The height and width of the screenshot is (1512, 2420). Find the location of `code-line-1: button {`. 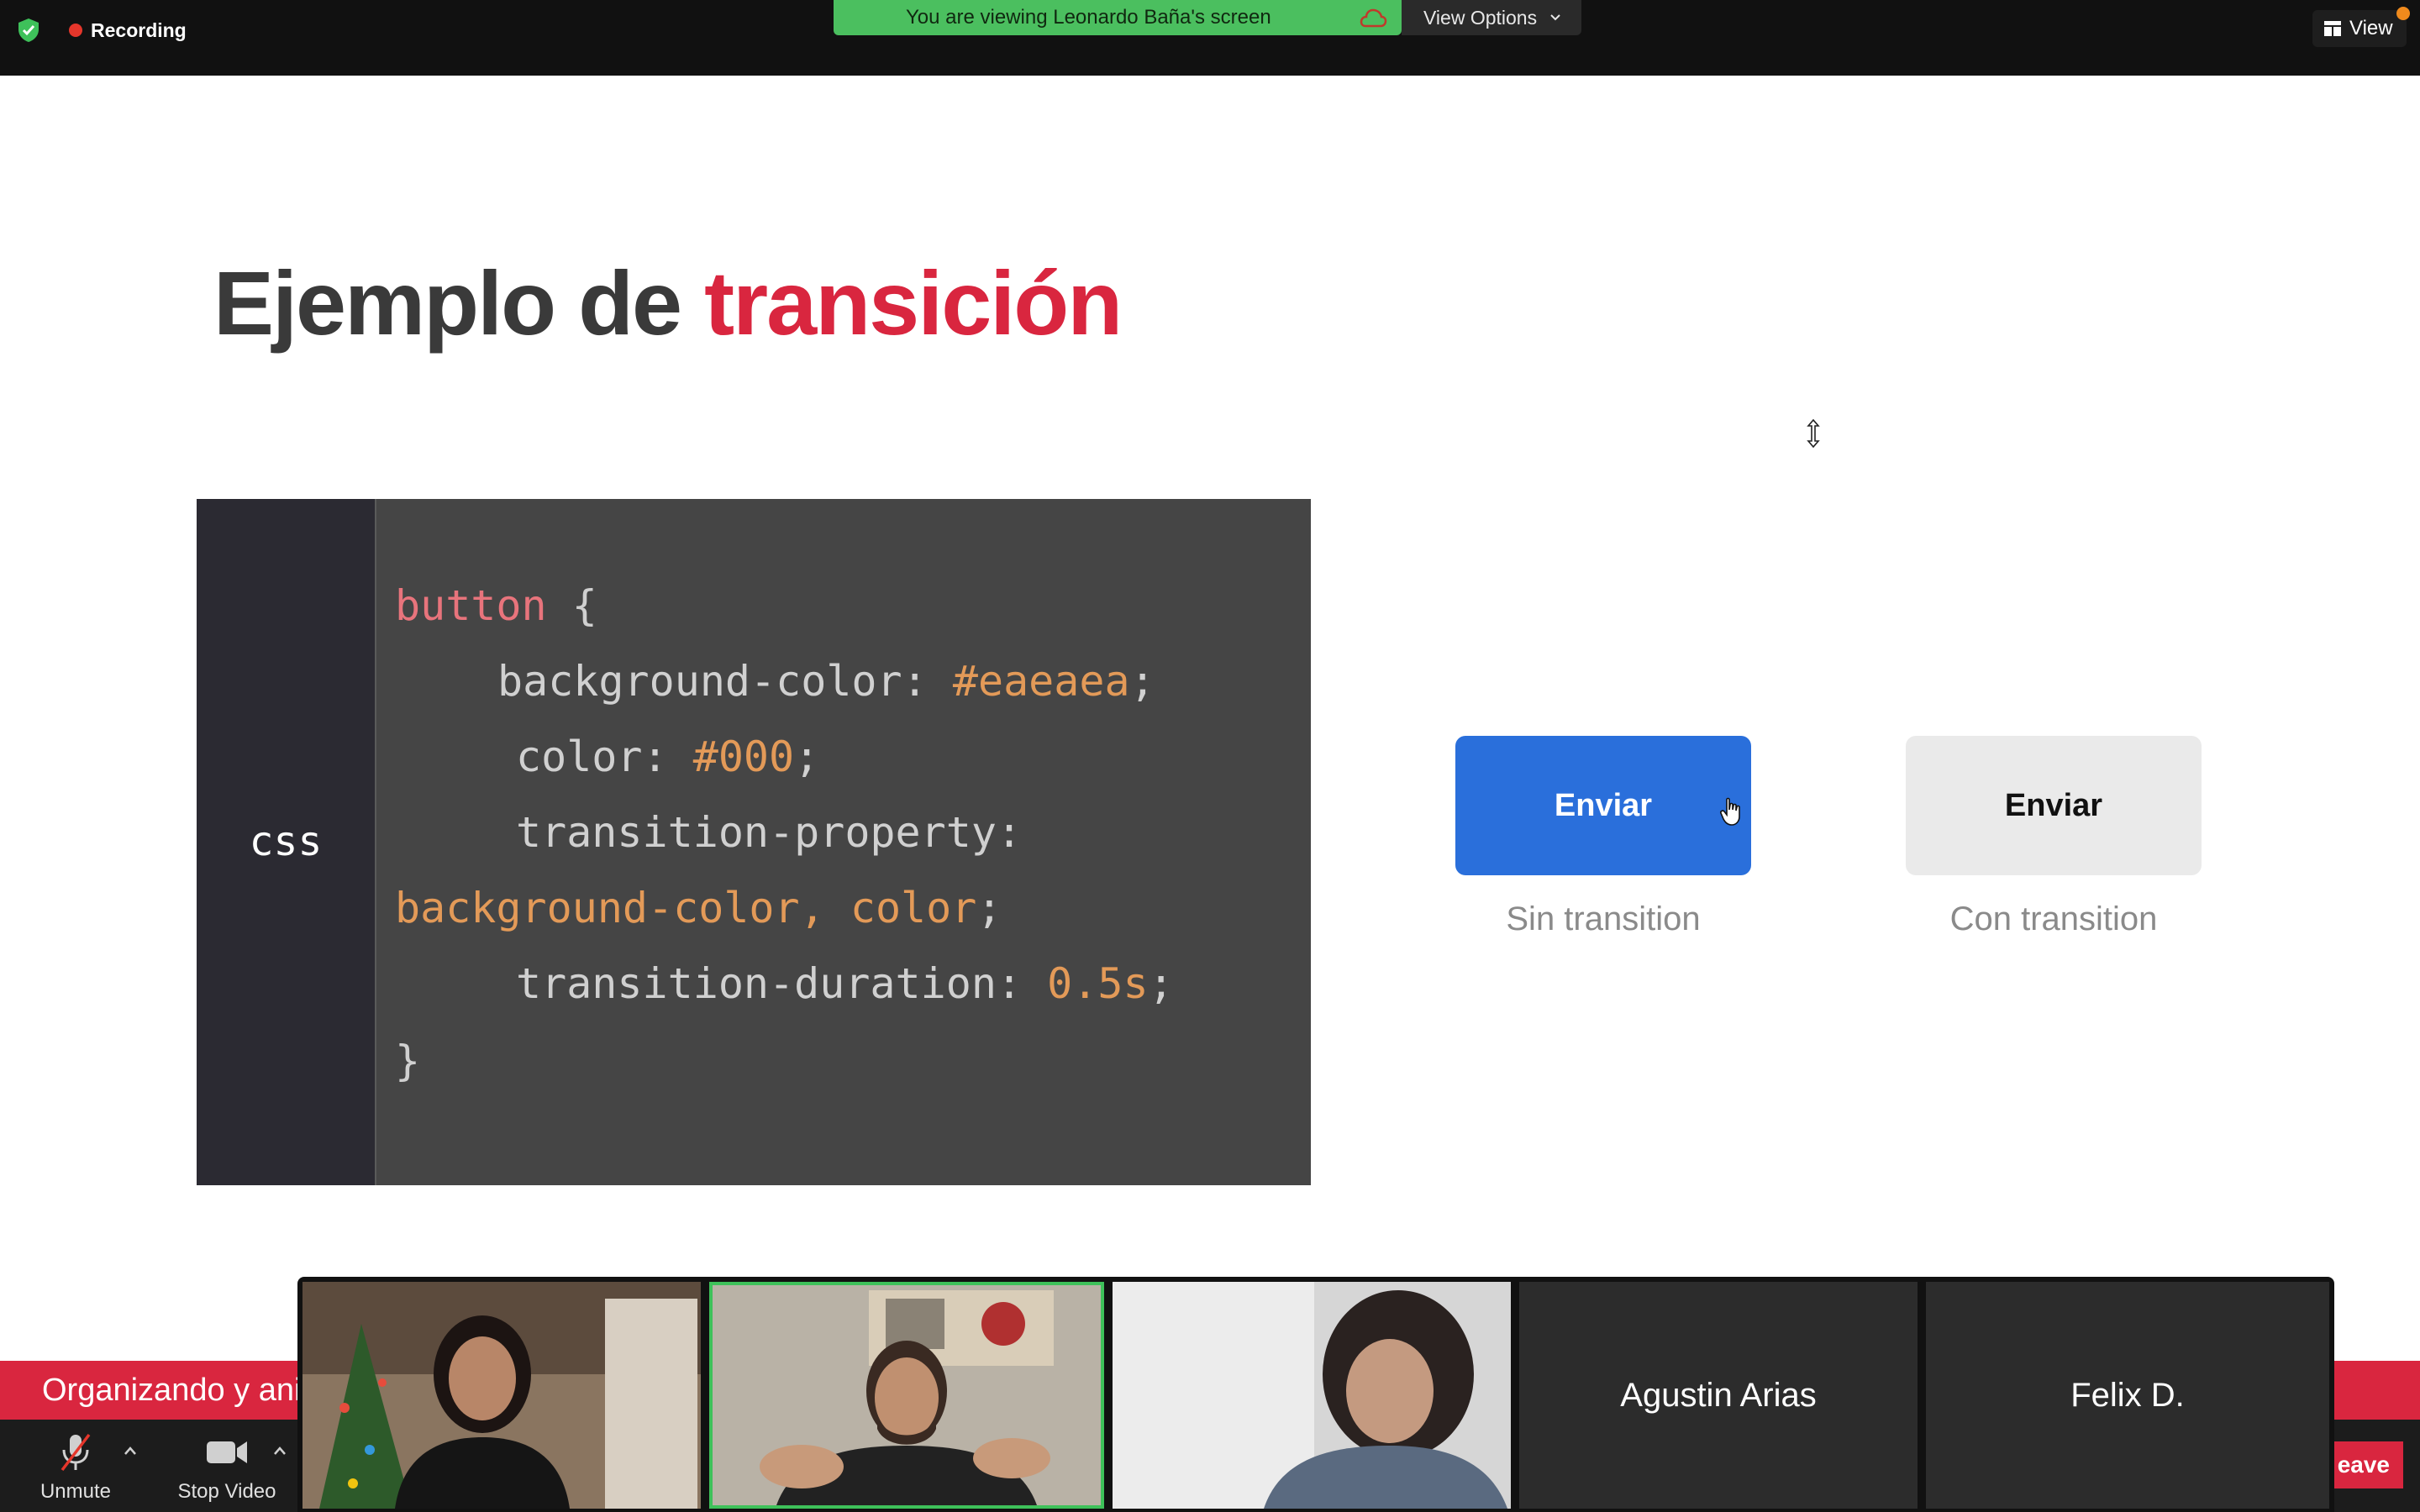

code-line-1: button { is located at coordinates (496, 605).